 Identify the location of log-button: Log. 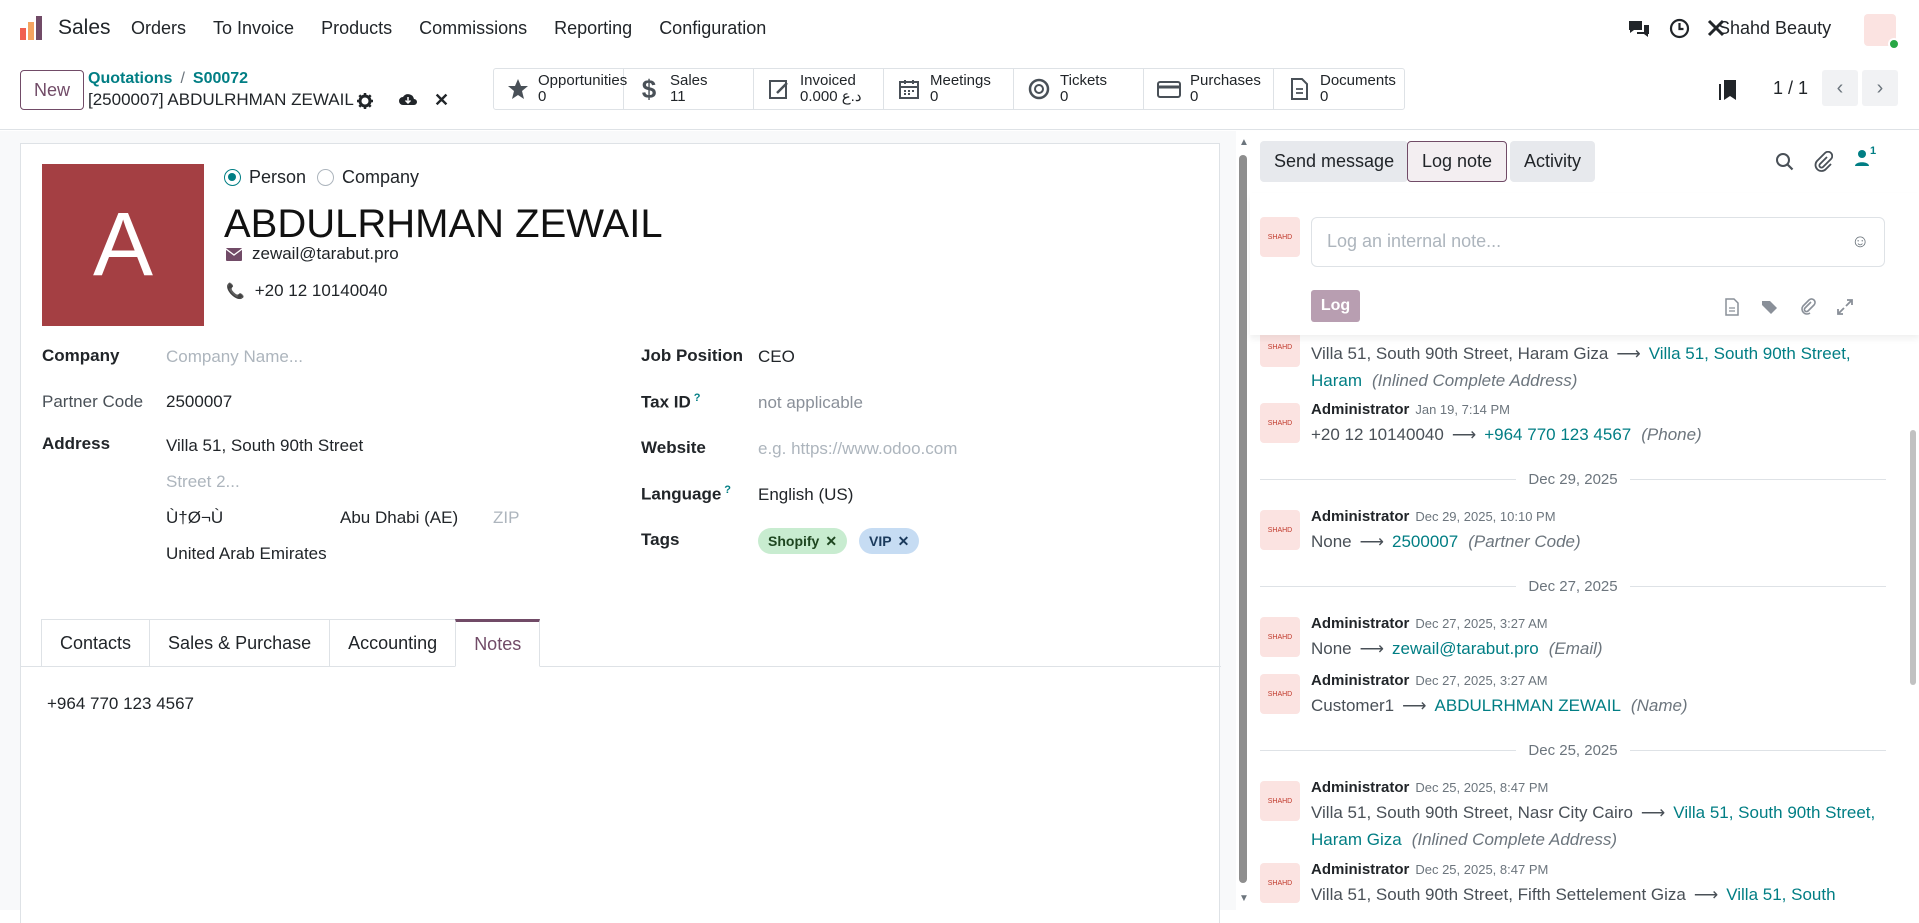
(1335, 306).